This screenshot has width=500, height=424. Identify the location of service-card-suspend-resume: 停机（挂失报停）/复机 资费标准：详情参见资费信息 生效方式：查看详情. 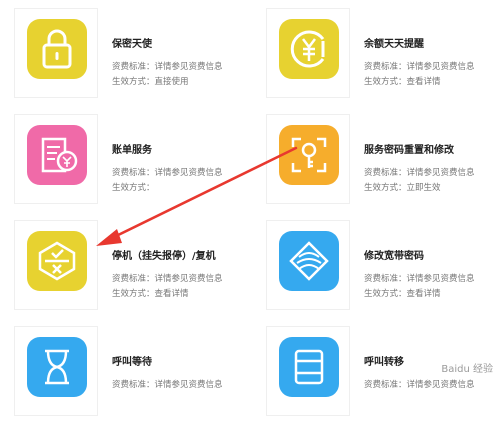
(132, 269).